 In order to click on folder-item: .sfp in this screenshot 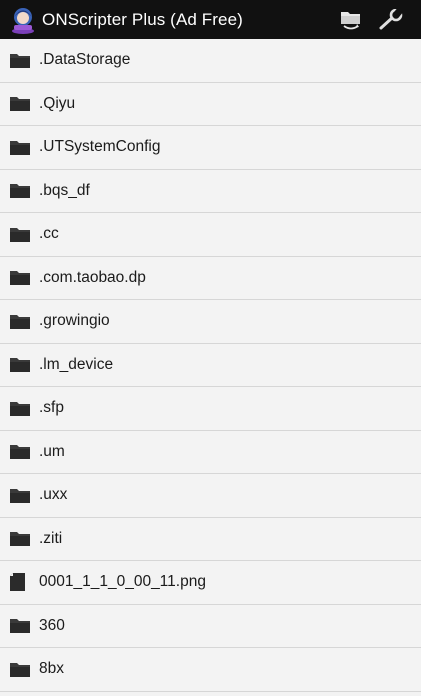, I will do `click(210, 409)`.